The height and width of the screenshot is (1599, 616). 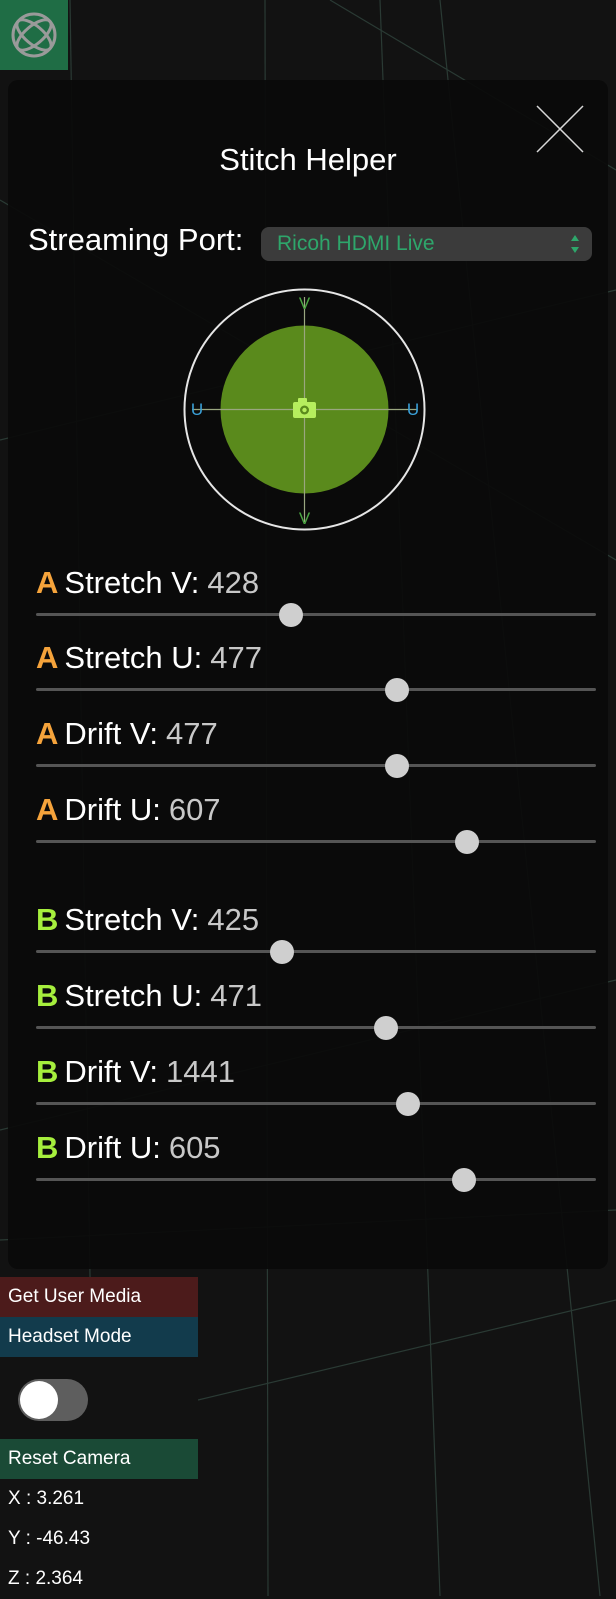 I want to click on slider-label: B Drift U: 605, so click(x=128, y=1148).